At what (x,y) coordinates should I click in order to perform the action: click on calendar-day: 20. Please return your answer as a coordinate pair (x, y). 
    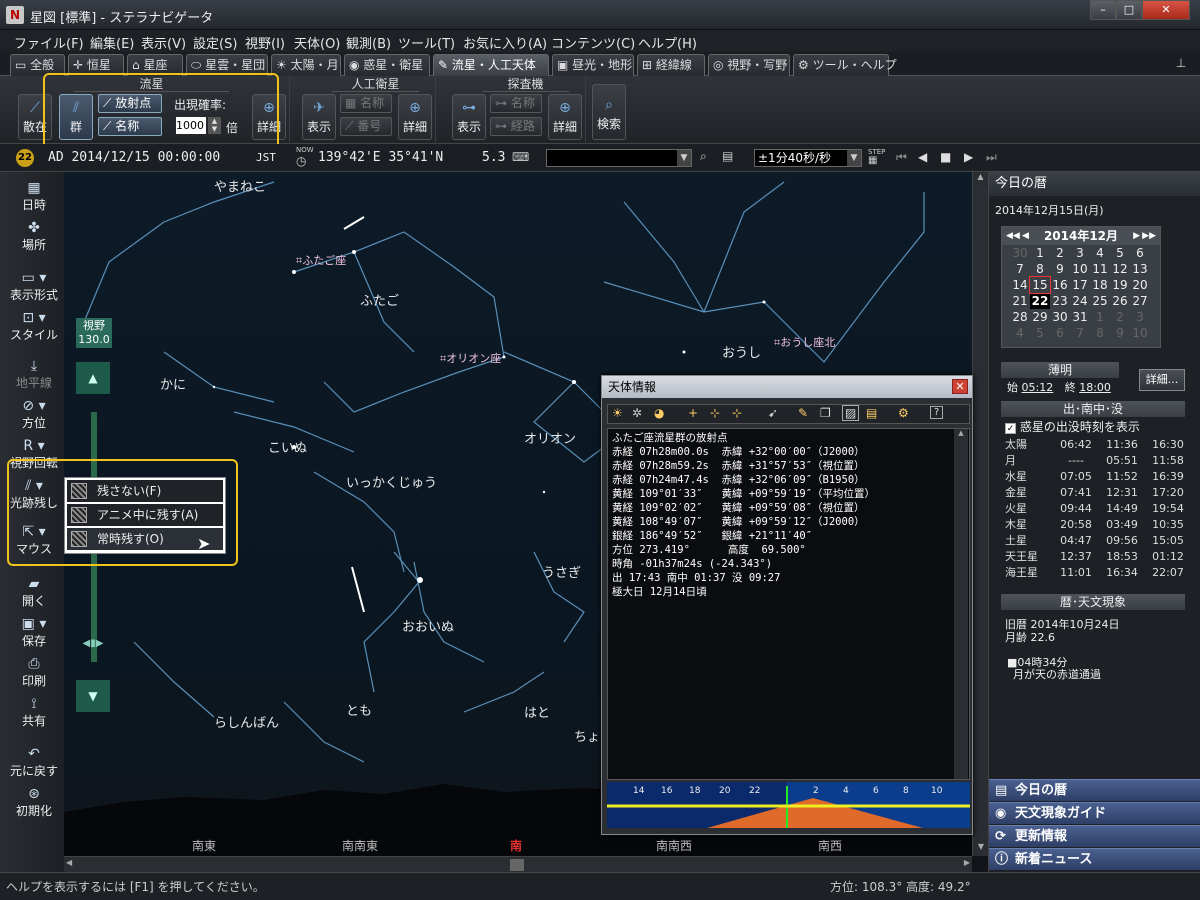
    Looking at the image, I should click on (1140, 285).